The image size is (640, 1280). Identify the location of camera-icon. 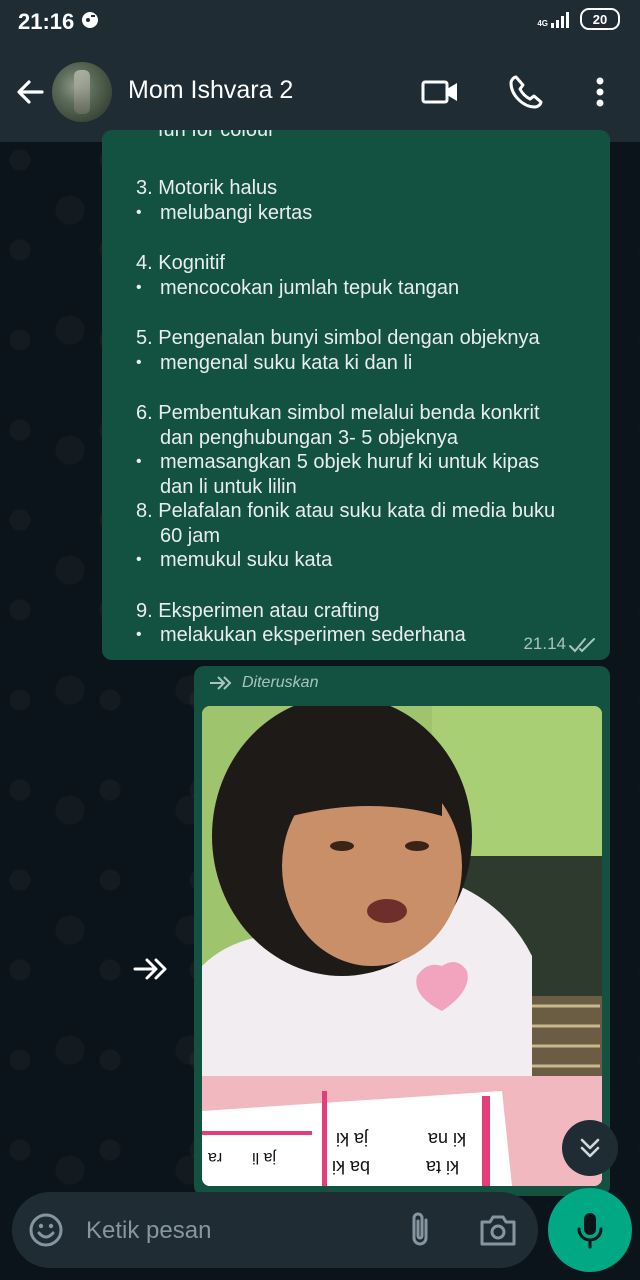
(498, 1230).